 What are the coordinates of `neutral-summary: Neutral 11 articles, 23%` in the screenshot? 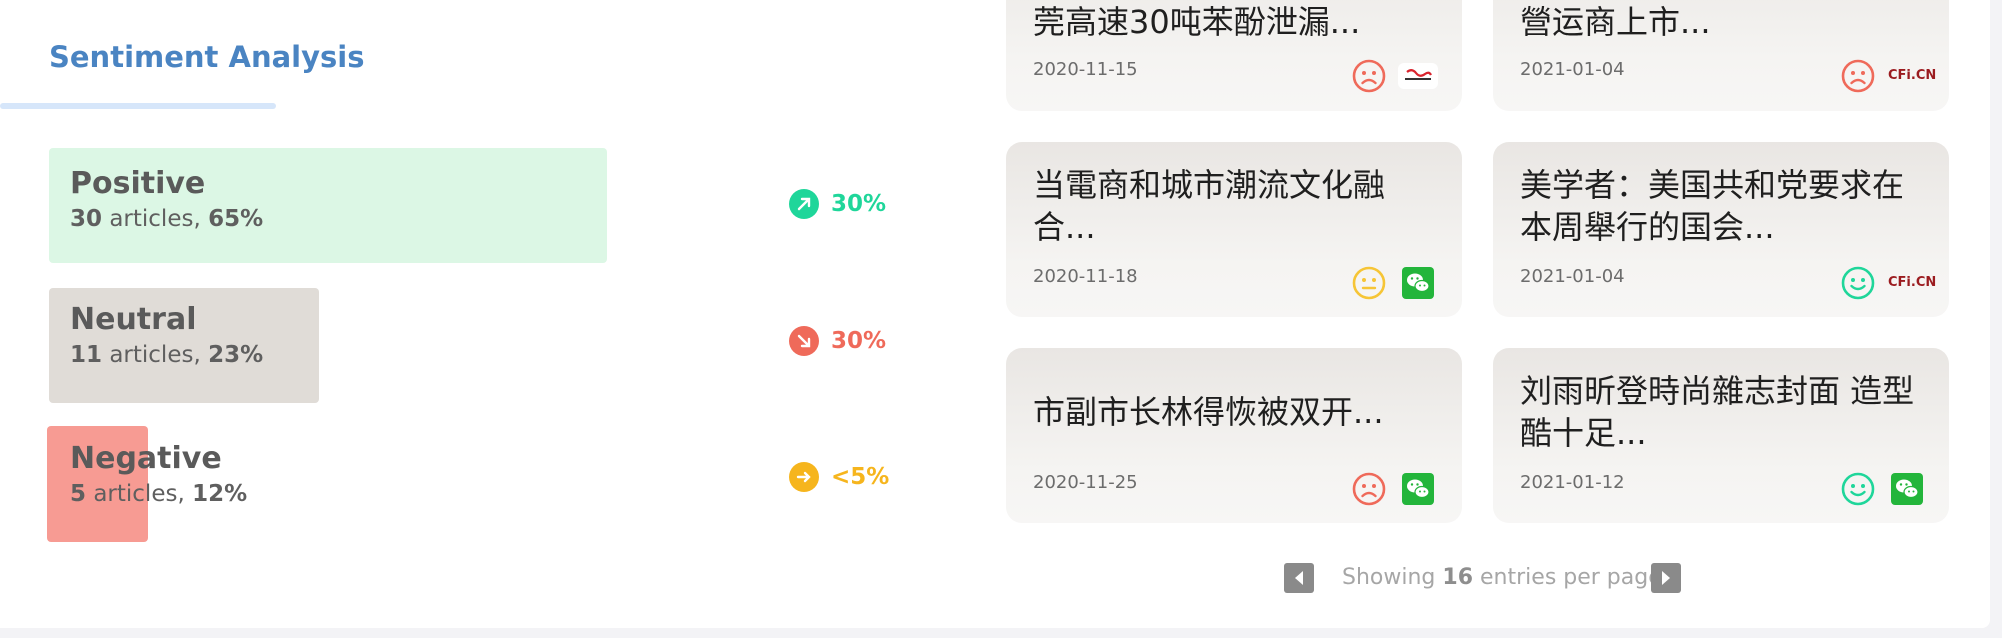 It's located at (166, 335).